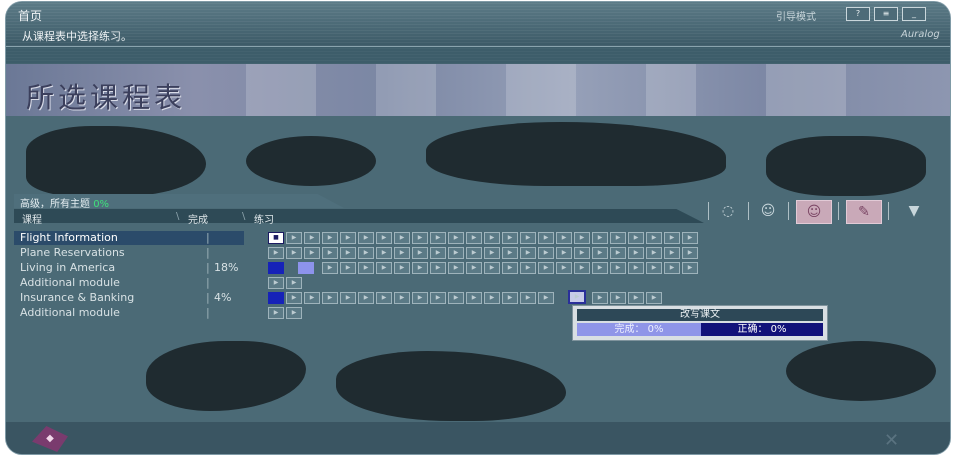 This screenshot has width=956, height=459. Describe the element at coordinates (276, 298) in the screenshot. I see `exercise-cell-done` at that location.